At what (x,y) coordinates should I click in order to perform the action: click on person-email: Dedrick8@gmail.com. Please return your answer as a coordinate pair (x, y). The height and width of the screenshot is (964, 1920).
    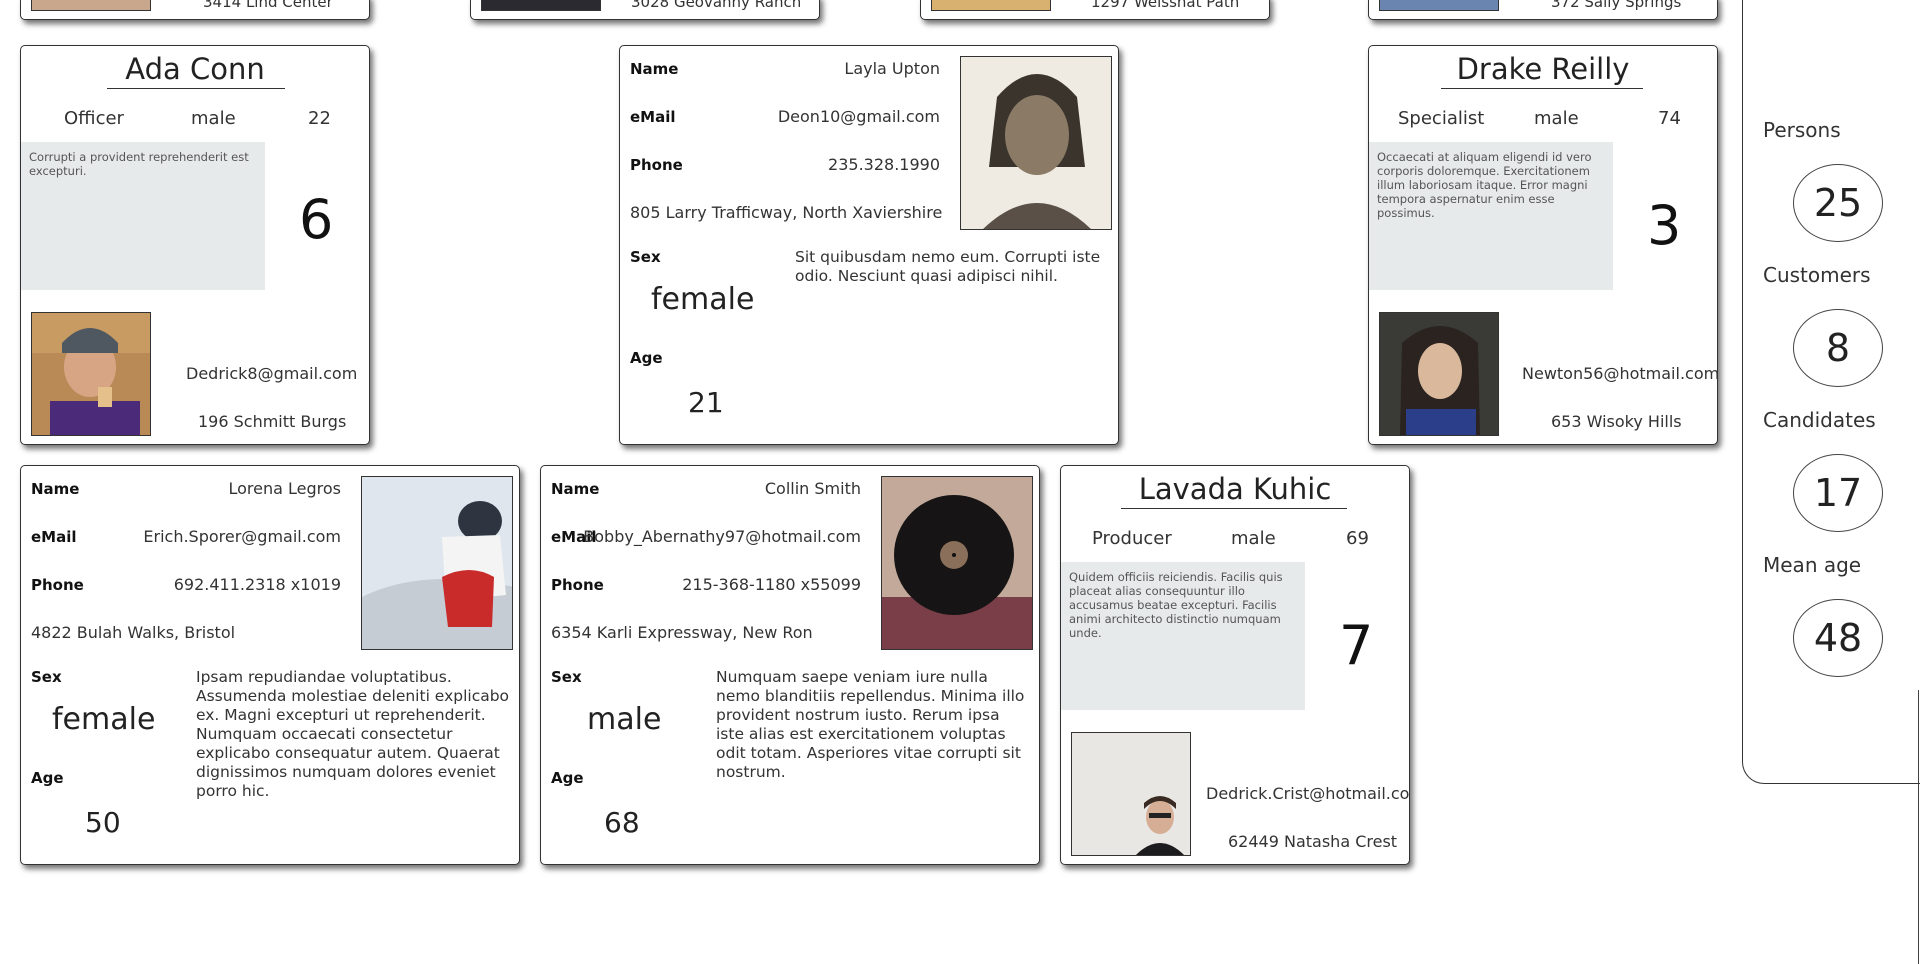
    Looking at the image, I should click on (272, 373).